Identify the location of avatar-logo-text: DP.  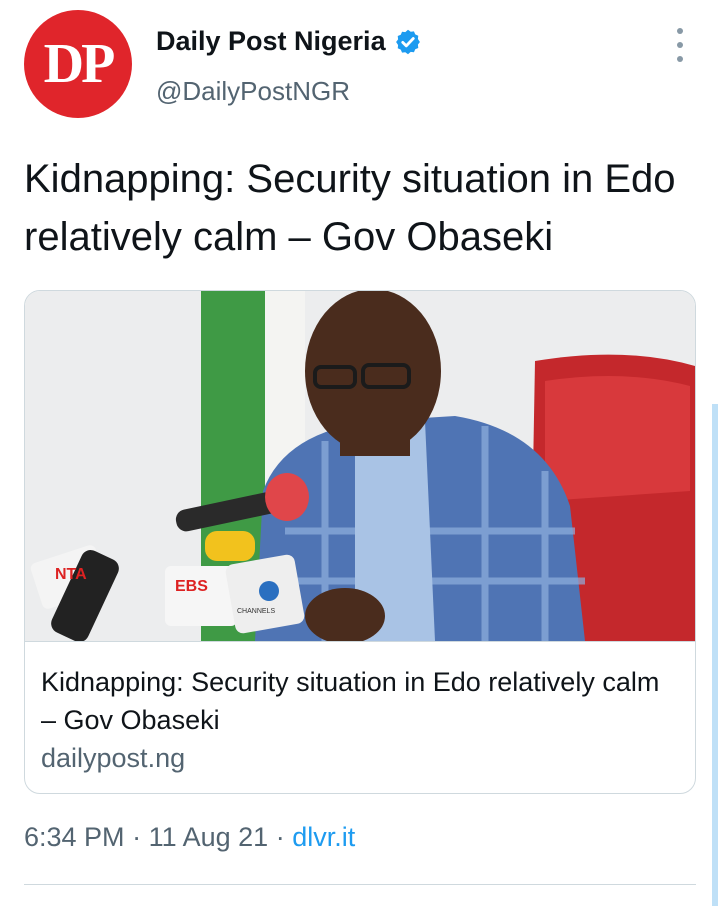
(79, 64).